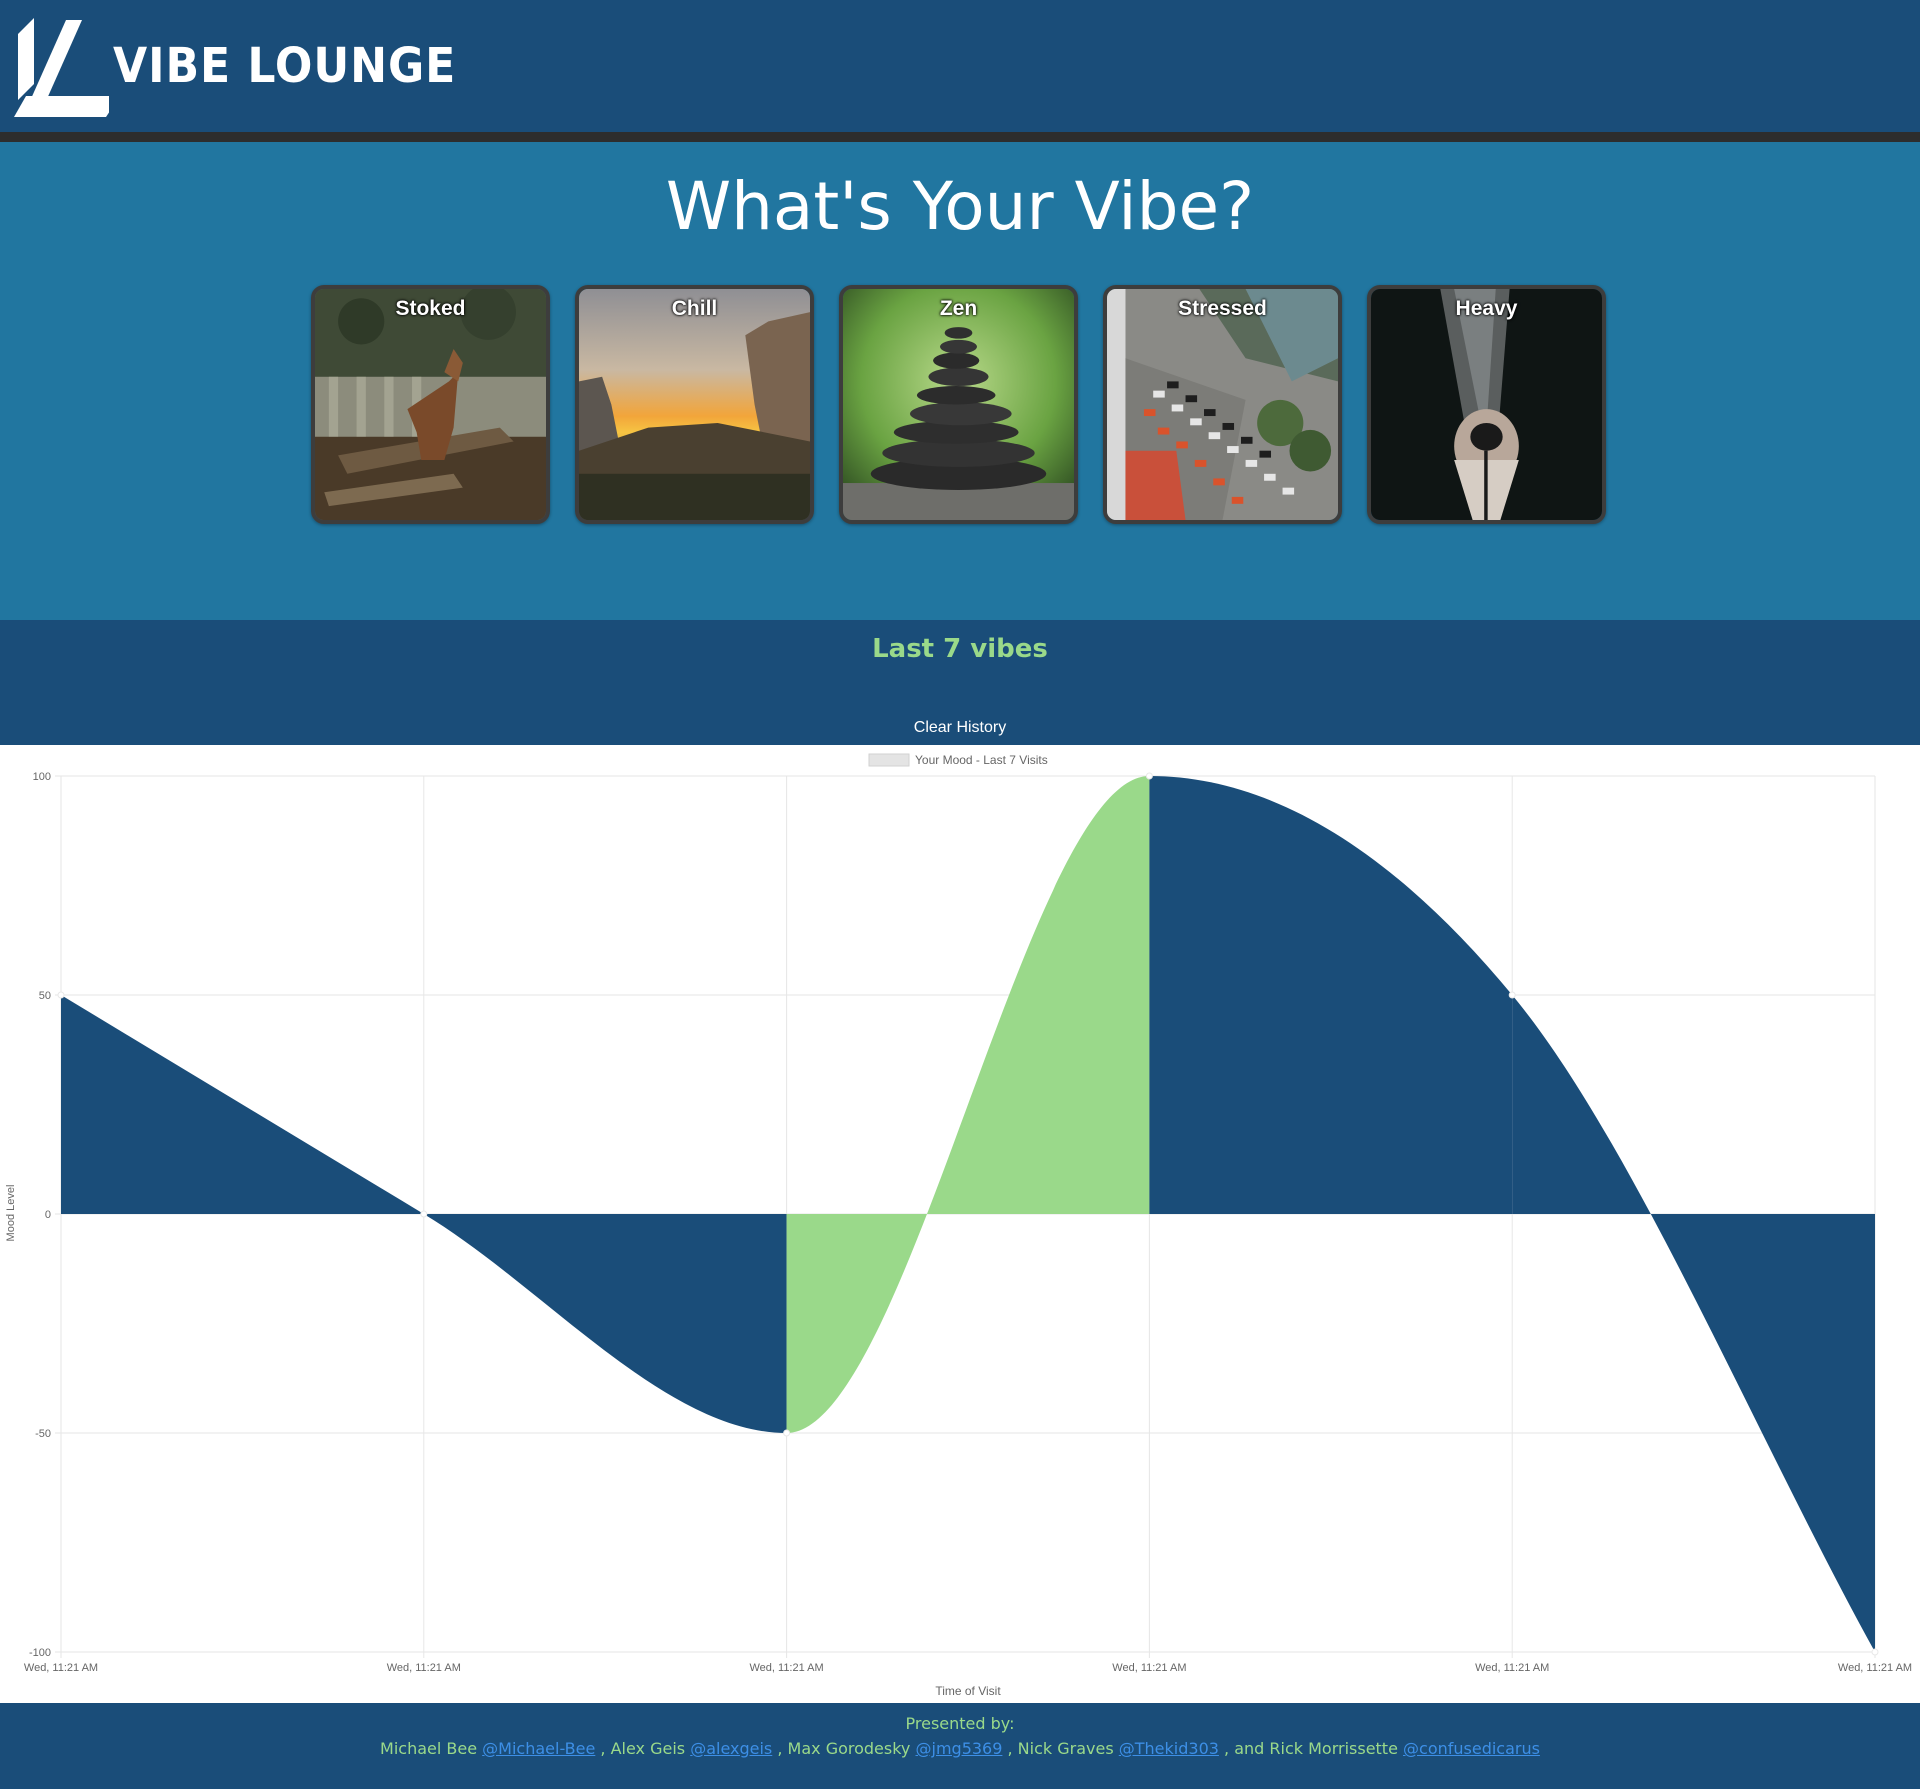  What do you see at coordinates (1471, 1748) in the screenshot?
I see `credit-handle-link: @confusedicarus` at bounding box center [1471, 1748].